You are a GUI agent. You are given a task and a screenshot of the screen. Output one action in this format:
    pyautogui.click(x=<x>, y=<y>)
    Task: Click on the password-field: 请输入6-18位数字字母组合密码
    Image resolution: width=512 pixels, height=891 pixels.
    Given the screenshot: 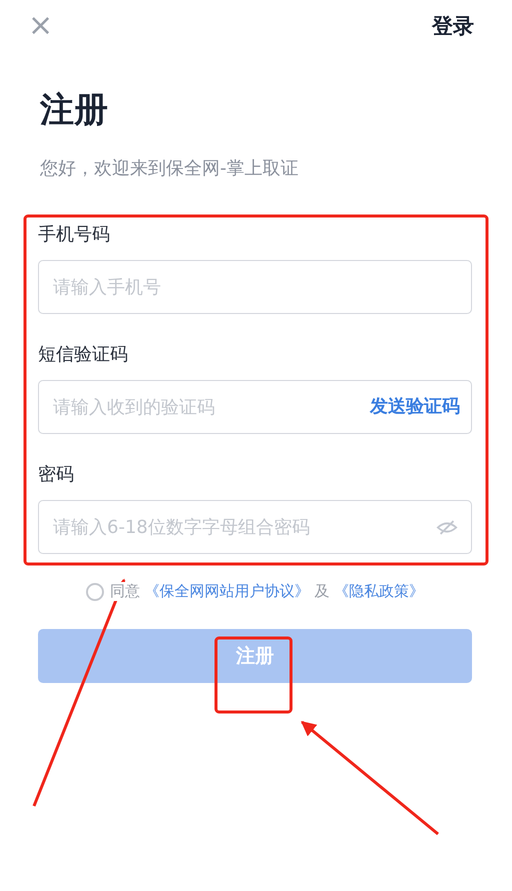 What is the action you would take?
    pyautogui.click(x=255, y=527)
    